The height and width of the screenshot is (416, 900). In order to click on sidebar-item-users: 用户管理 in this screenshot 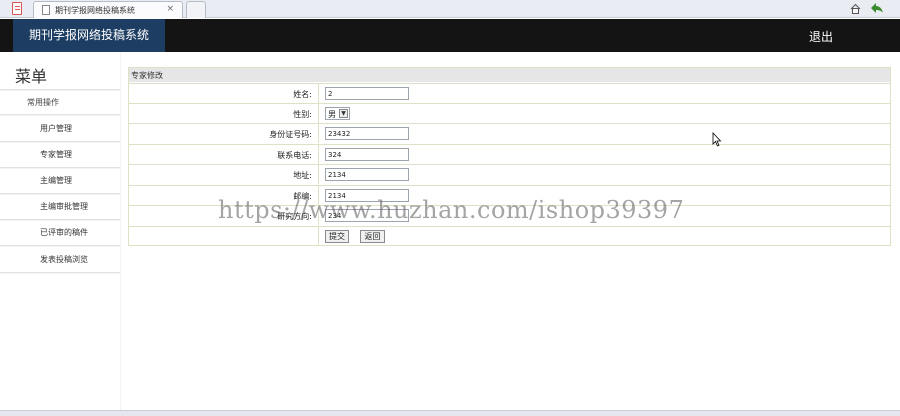, I will do `click(60, 129)`.